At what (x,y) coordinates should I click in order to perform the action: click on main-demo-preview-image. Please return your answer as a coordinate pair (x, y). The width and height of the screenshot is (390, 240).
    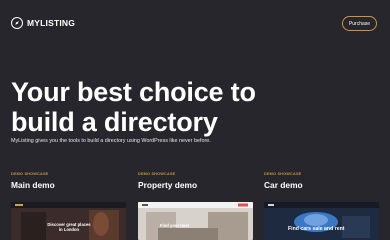
    Looking at the image, I should click on (68, 221).